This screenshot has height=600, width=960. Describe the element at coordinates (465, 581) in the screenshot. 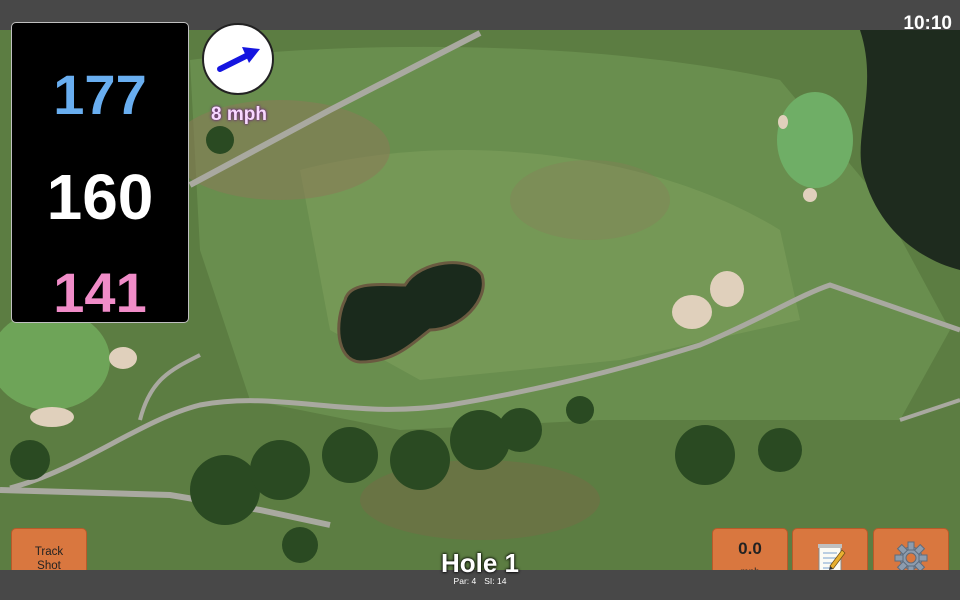

I see `hole-par: Par: 4` at that location.